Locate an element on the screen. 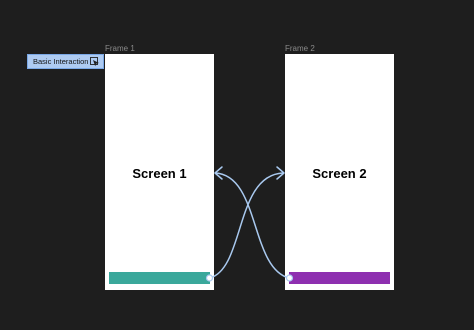 The image size is (474, 330). flow-starting-point-badge: Basic Interaction is located at coordinates (65, 61).